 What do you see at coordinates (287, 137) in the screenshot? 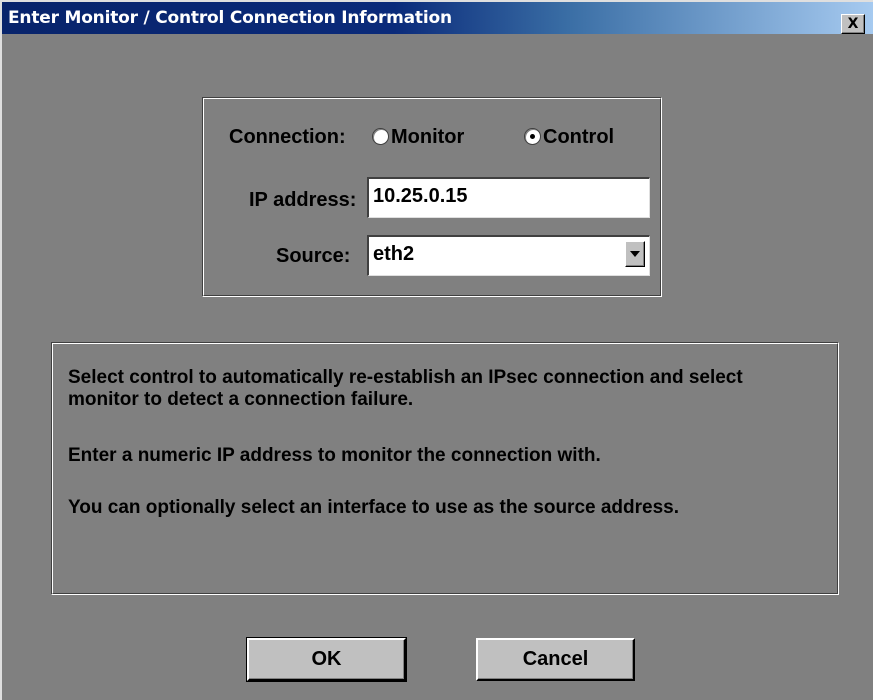
I see `connection-label: Connection:` at bounding box center [287, 137].